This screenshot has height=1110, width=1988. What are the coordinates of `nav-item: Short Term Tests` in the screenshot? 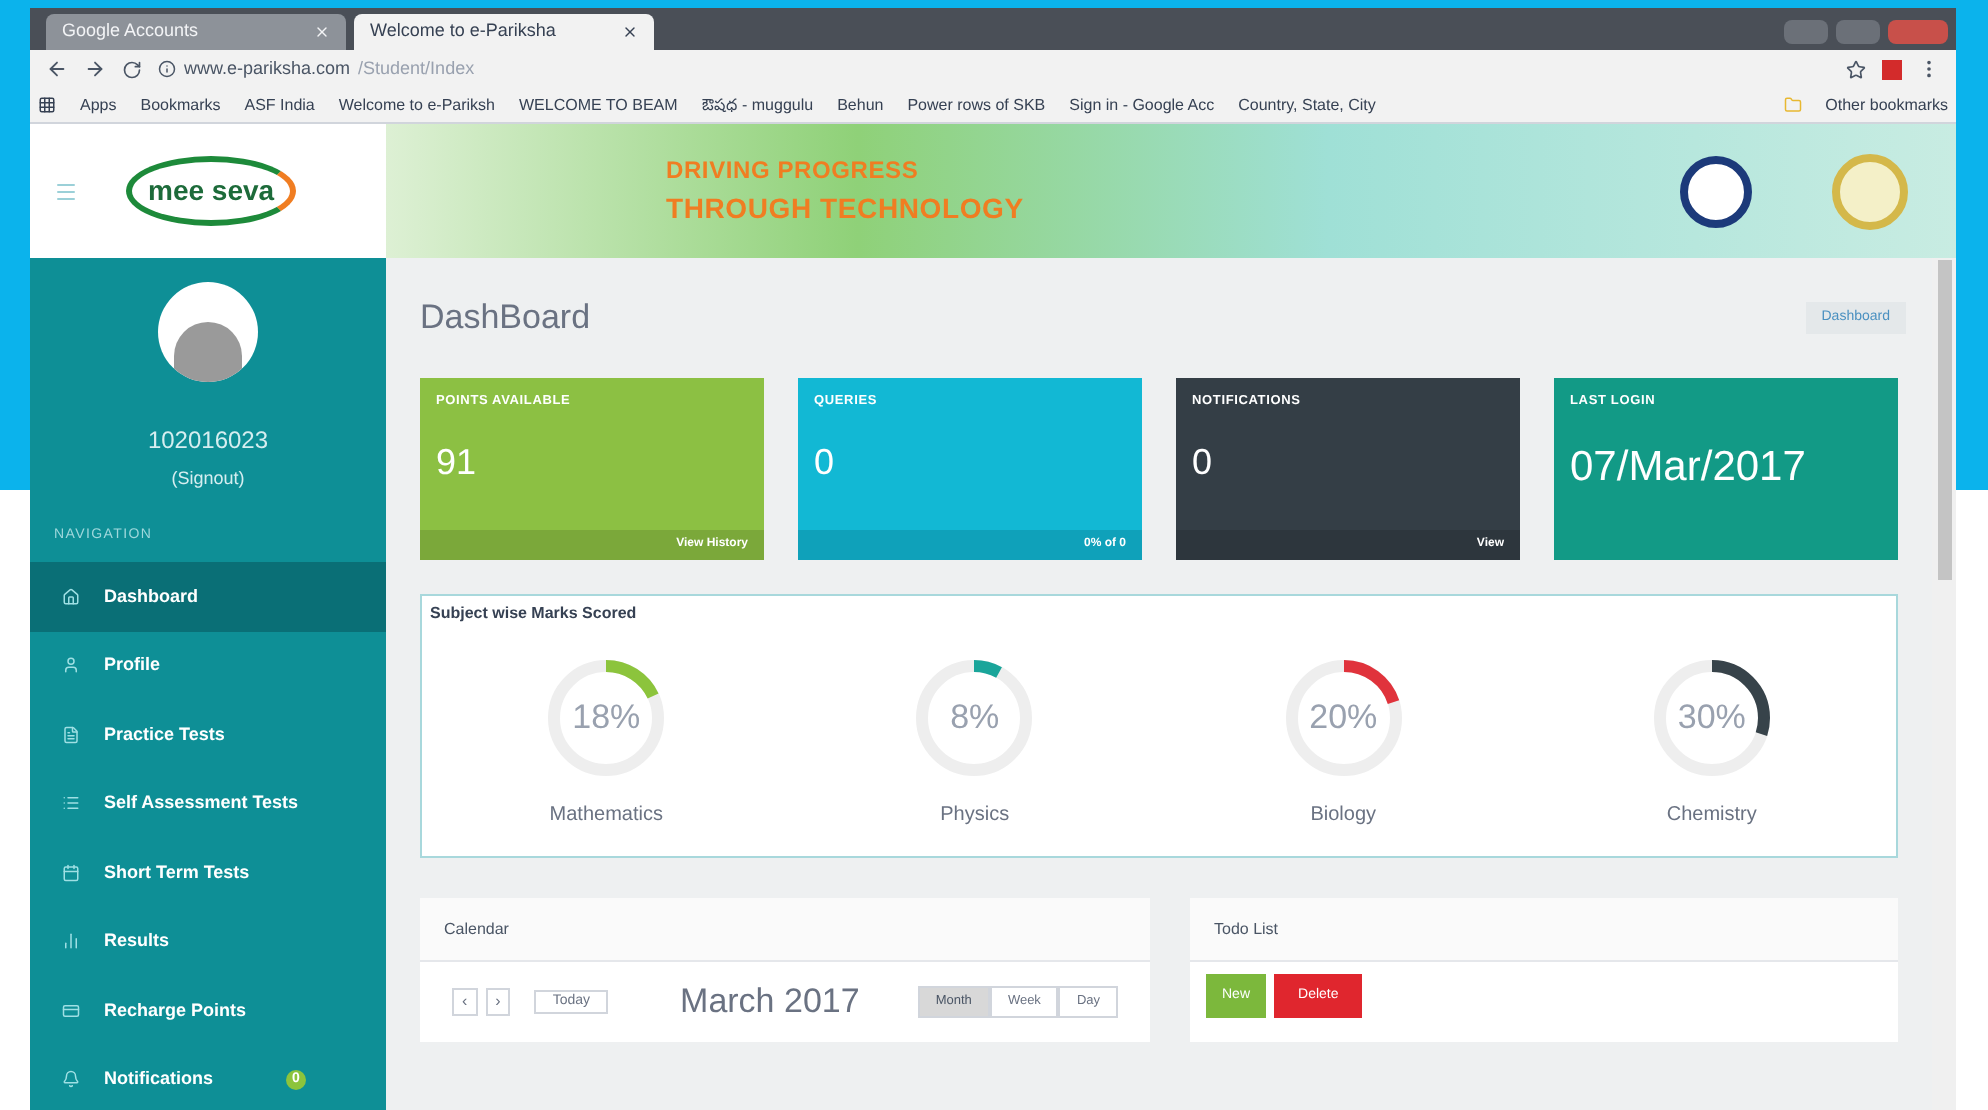 It's located at (208, 872).